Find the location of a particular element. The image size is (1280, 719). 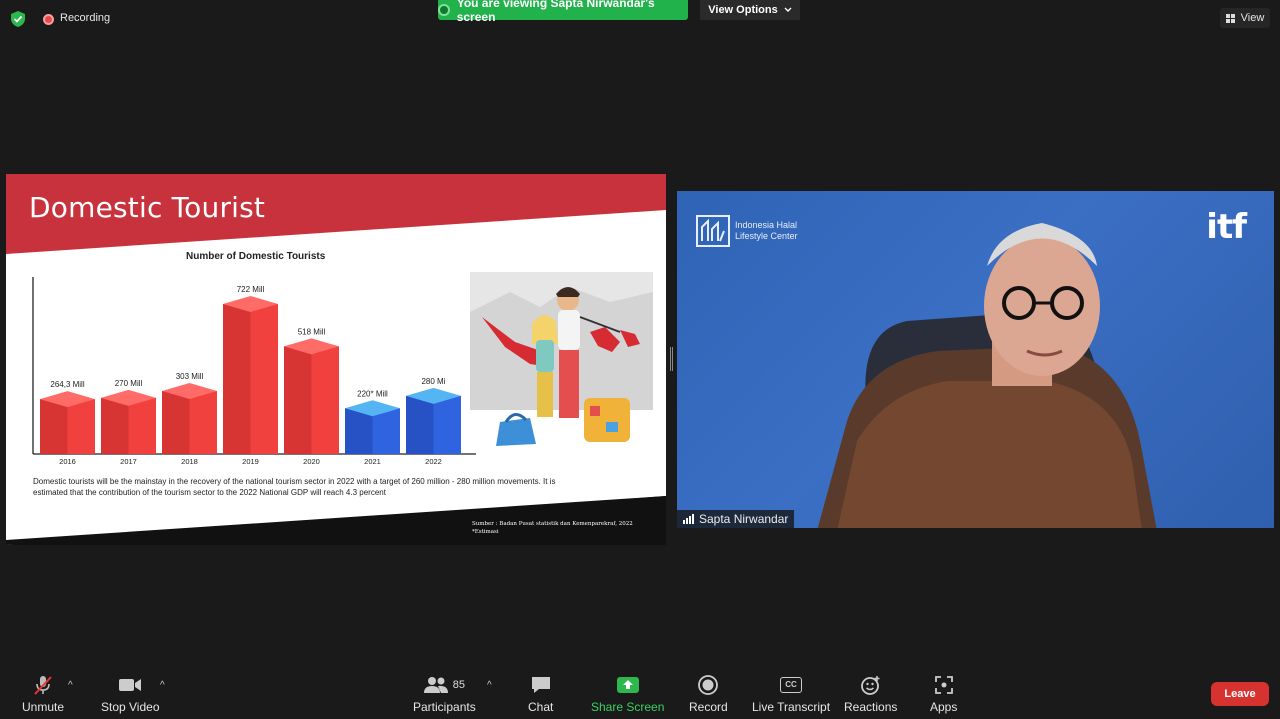

participant-name-tag: Sapta Nirwandar is located at coordinates (736, 519).